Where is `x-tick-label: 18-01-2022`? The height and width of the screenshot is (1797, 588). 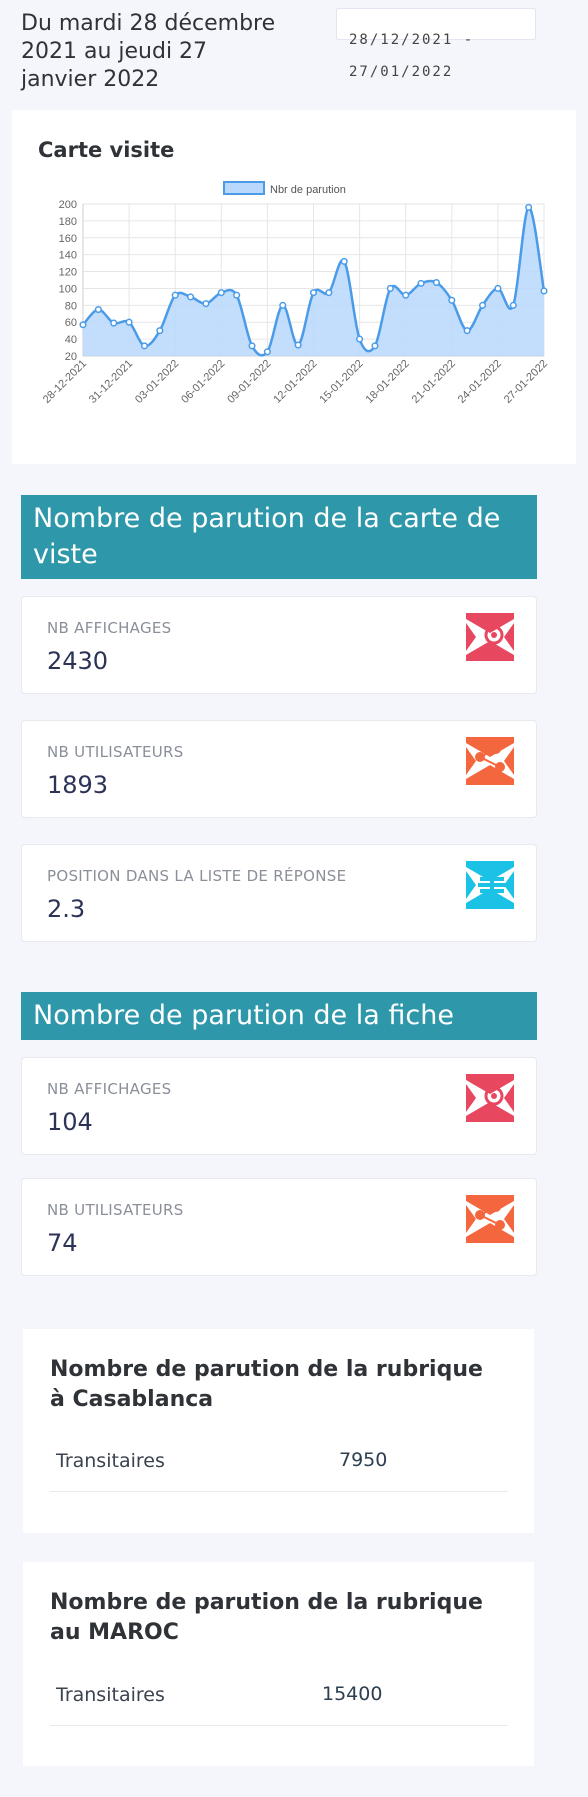 x-tick-label: 18-01-2022 is located at coordinates (388, 382).